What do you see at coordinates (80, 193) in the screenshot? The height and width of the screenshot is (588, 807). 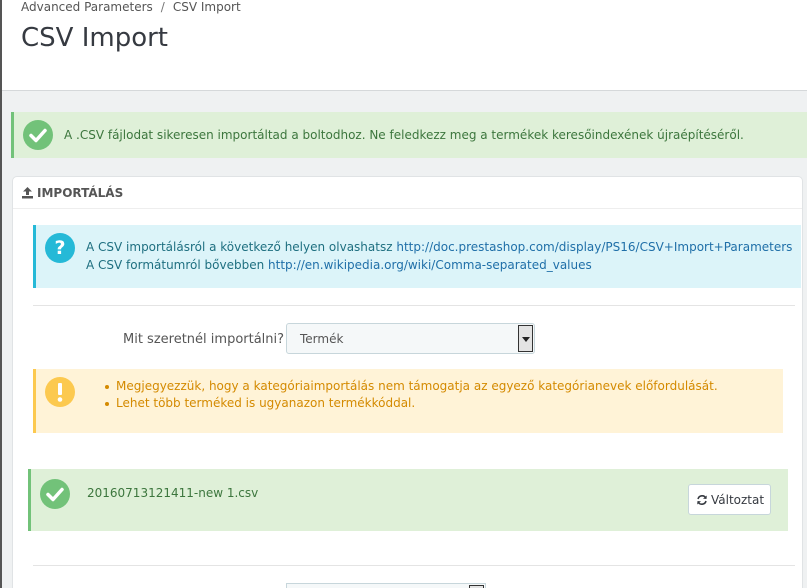 I see `panel-title: IMPORTÁLÁS` at bounding box center [80, 193].